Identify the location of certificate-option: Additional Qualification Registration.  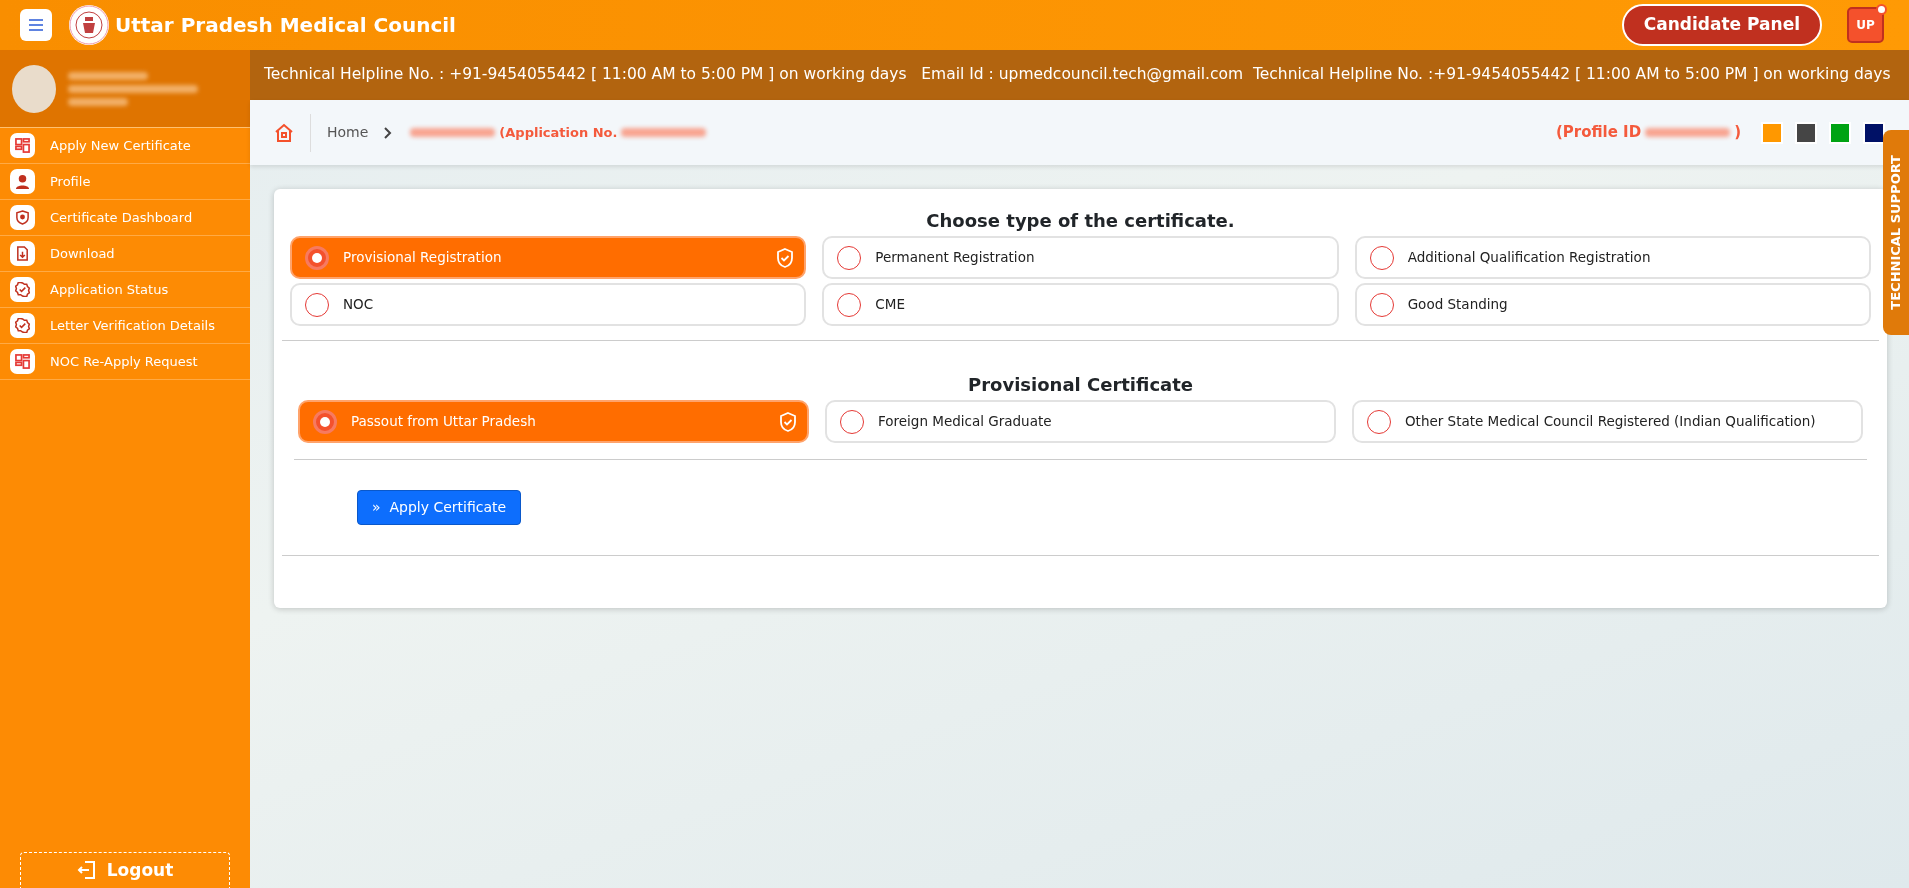
(1612, 257).